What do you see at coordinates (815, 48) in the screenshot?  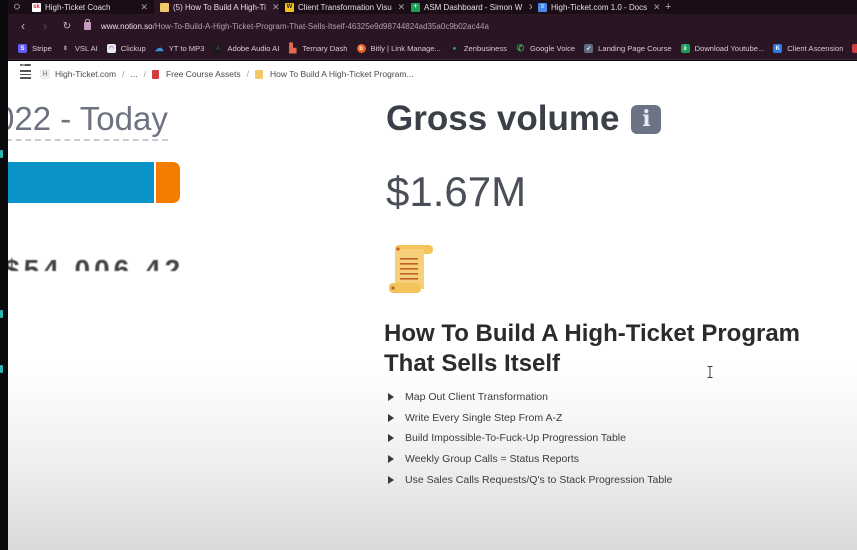 I see `bookmark-label: Client Ascension` at bounding box center [815, 48].